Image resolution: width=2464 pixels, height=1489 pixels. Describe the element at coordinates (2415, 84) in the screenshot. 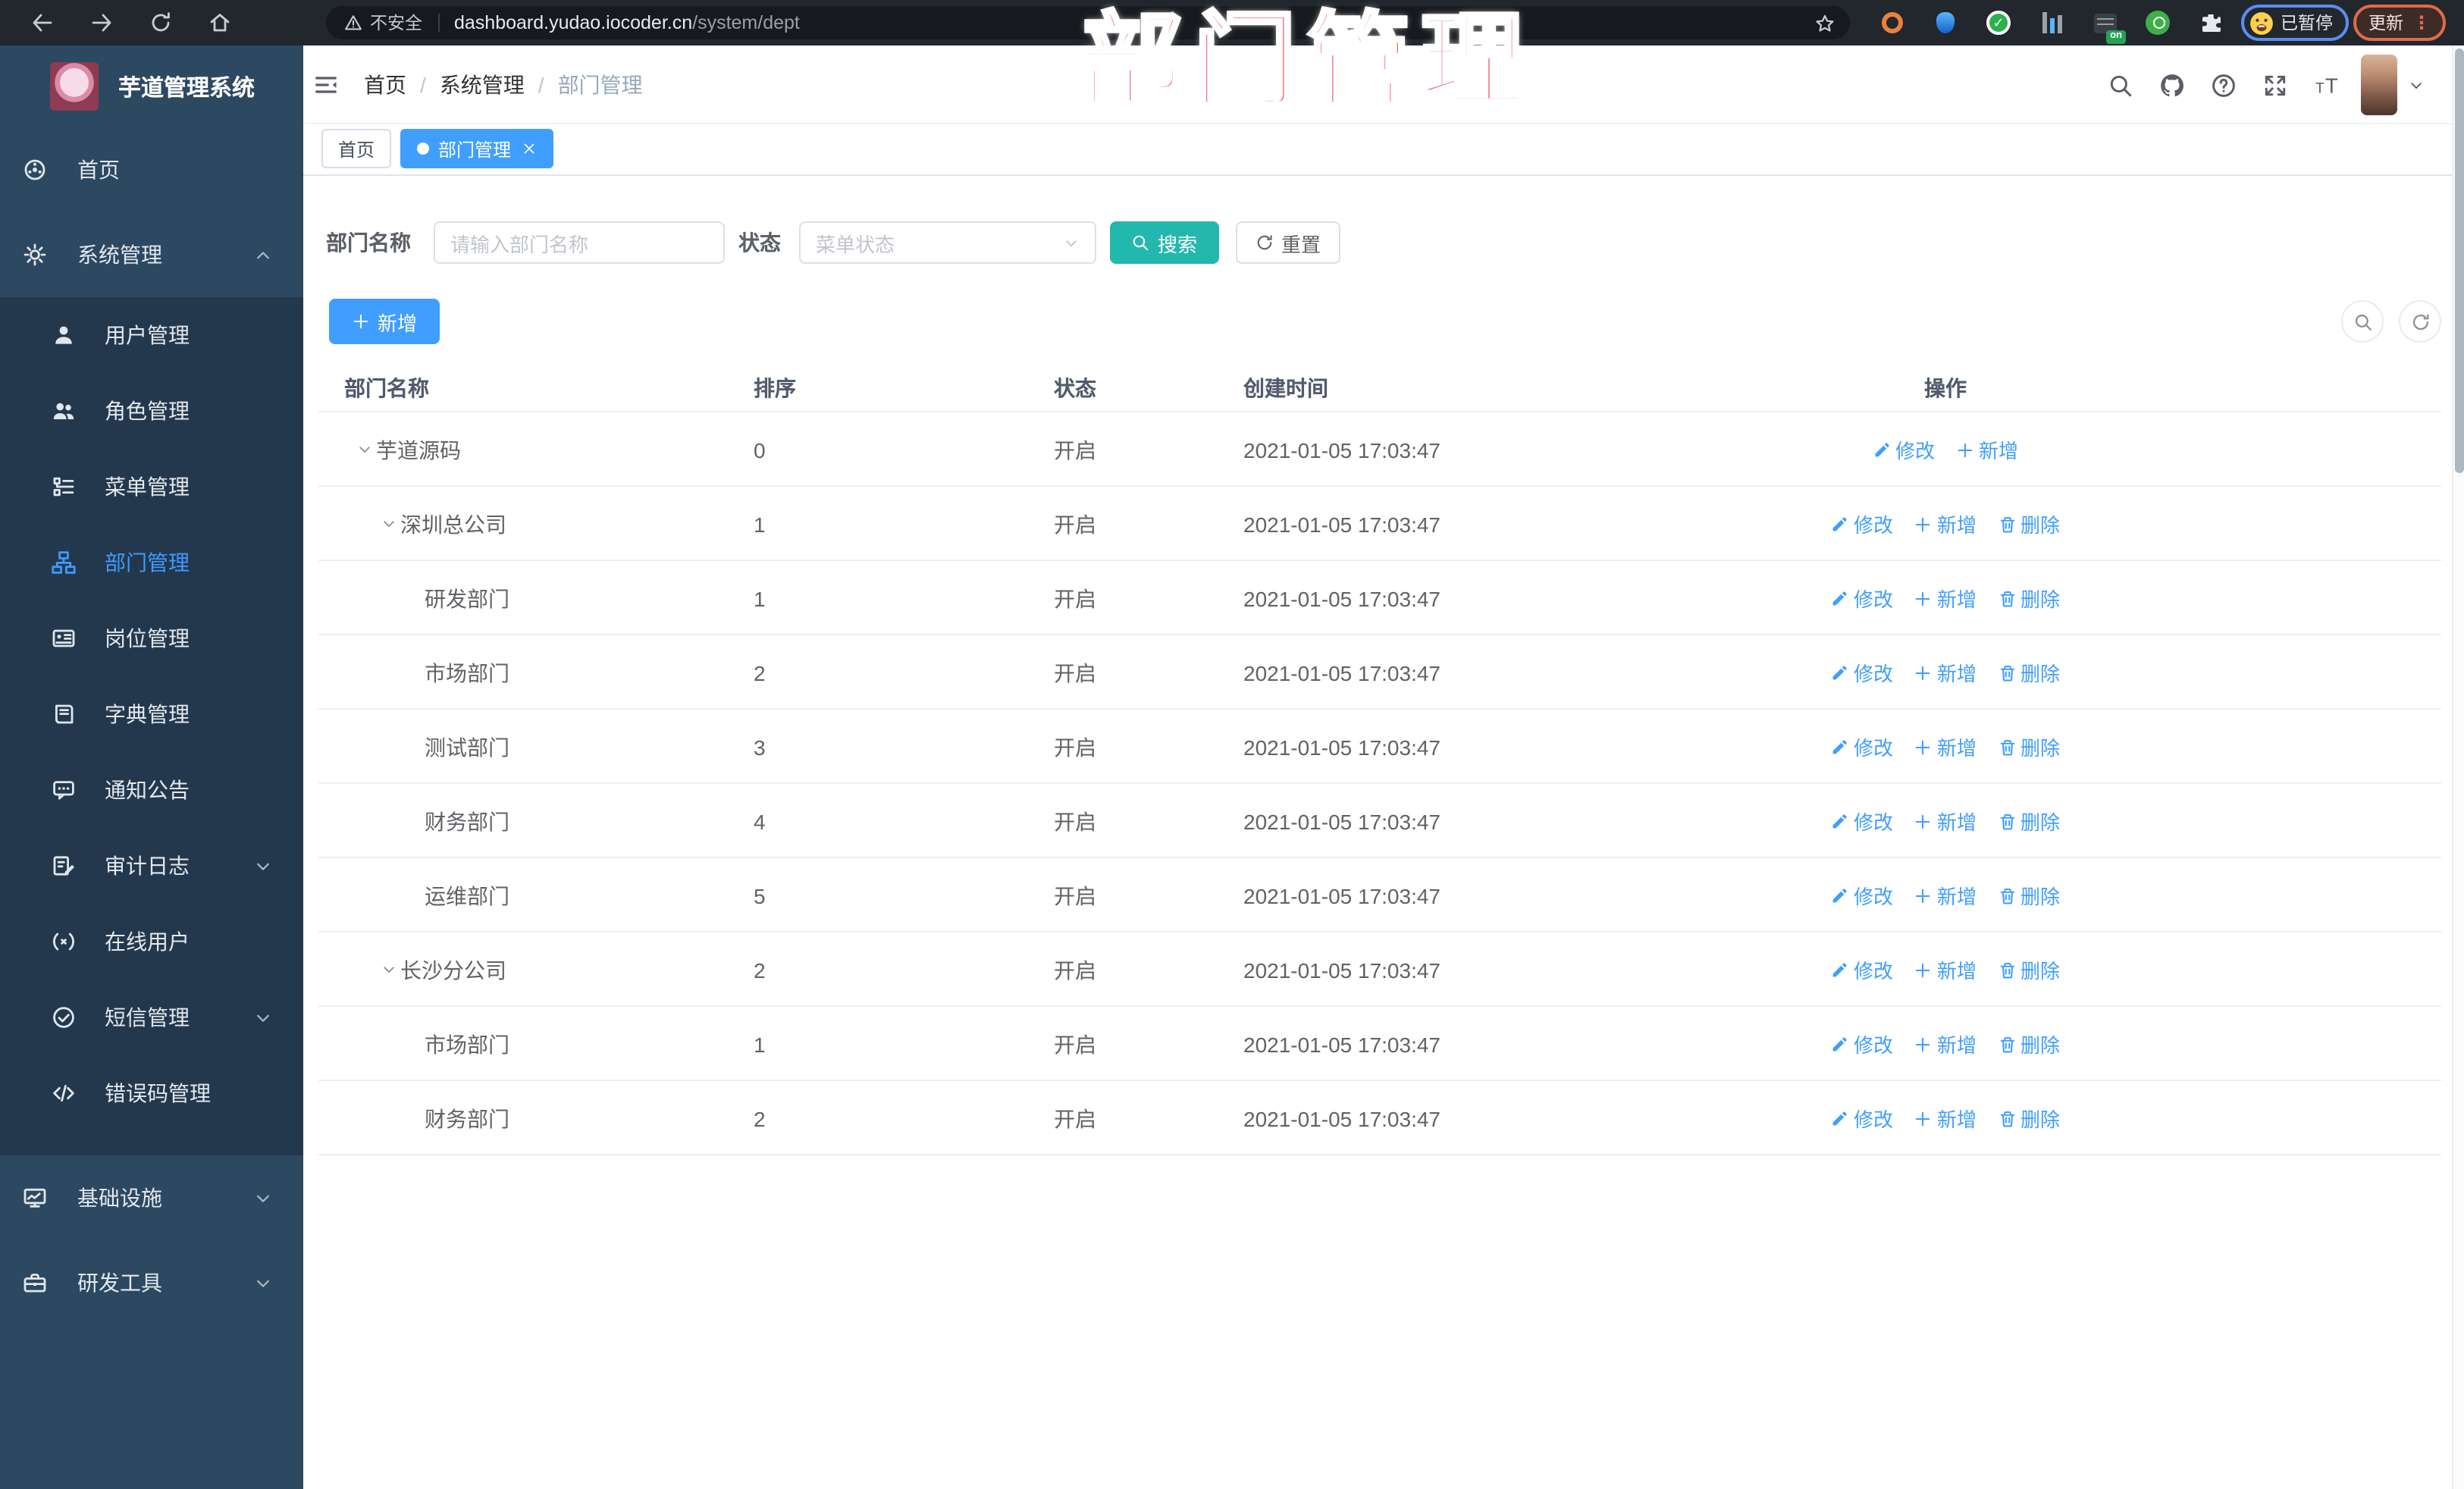

I see `avatar-caret-down-icon` at that location.